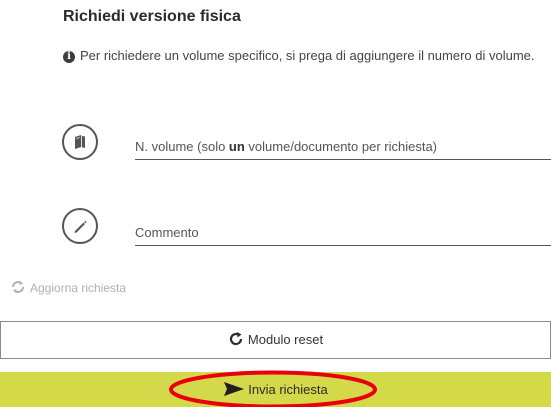 The height and width of the screenshot is (407, 551). I want to click on book-icon, so click(80, 142).